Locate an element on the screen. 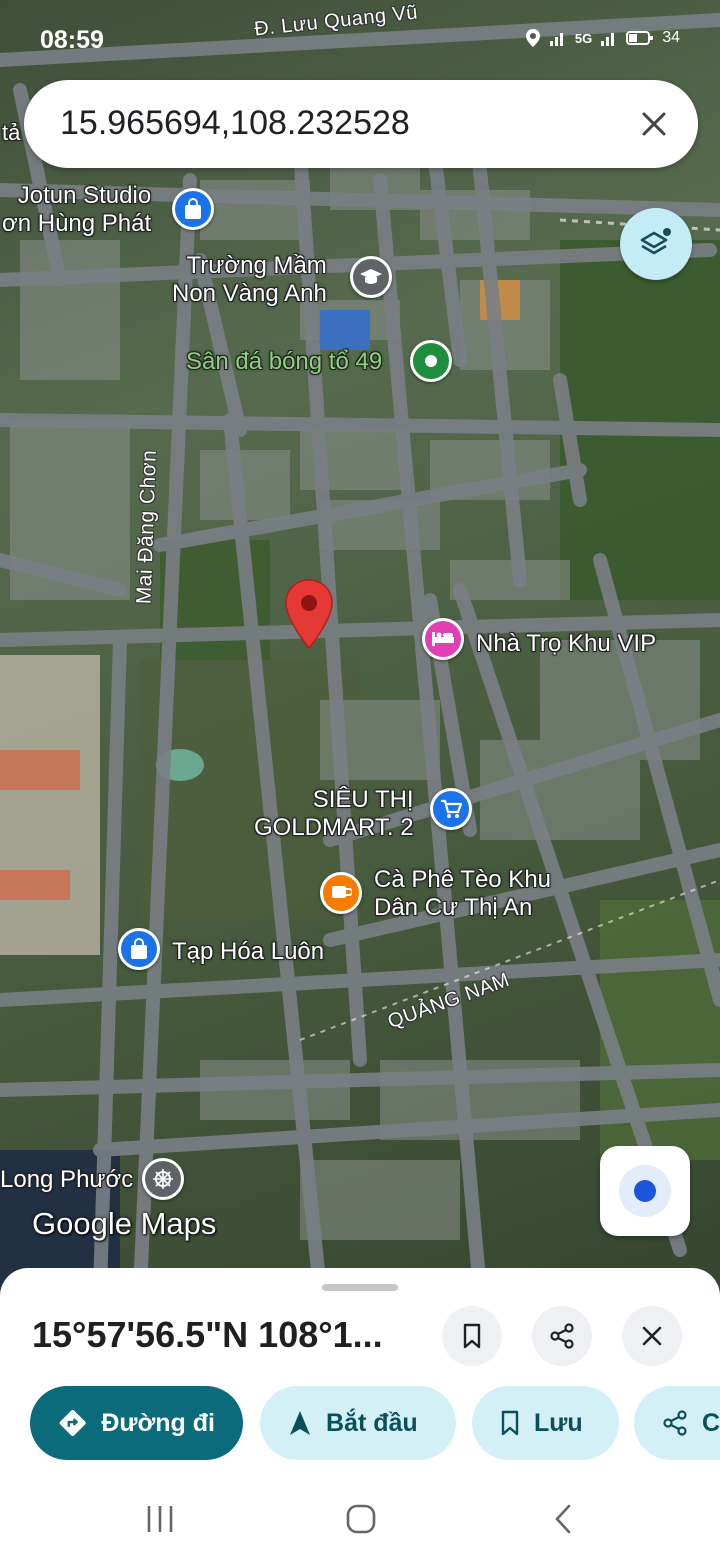  recent-apps-button is located at coordinates (160, 1519).